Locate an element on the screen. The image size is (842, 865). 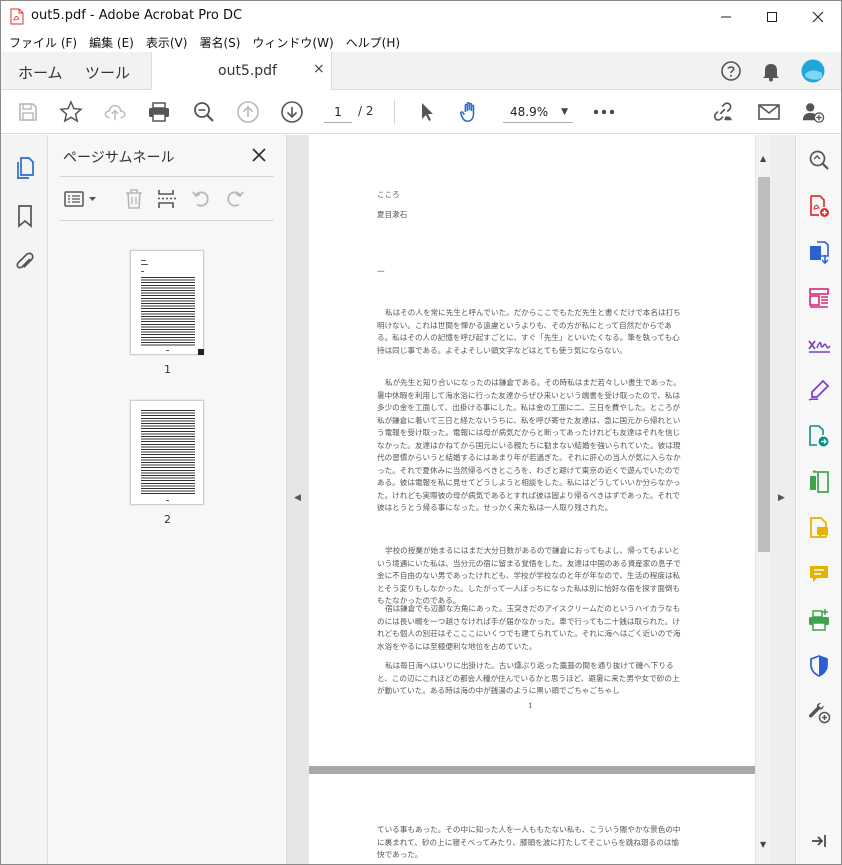
export-pdf-button is located at coordinates (819, 252).